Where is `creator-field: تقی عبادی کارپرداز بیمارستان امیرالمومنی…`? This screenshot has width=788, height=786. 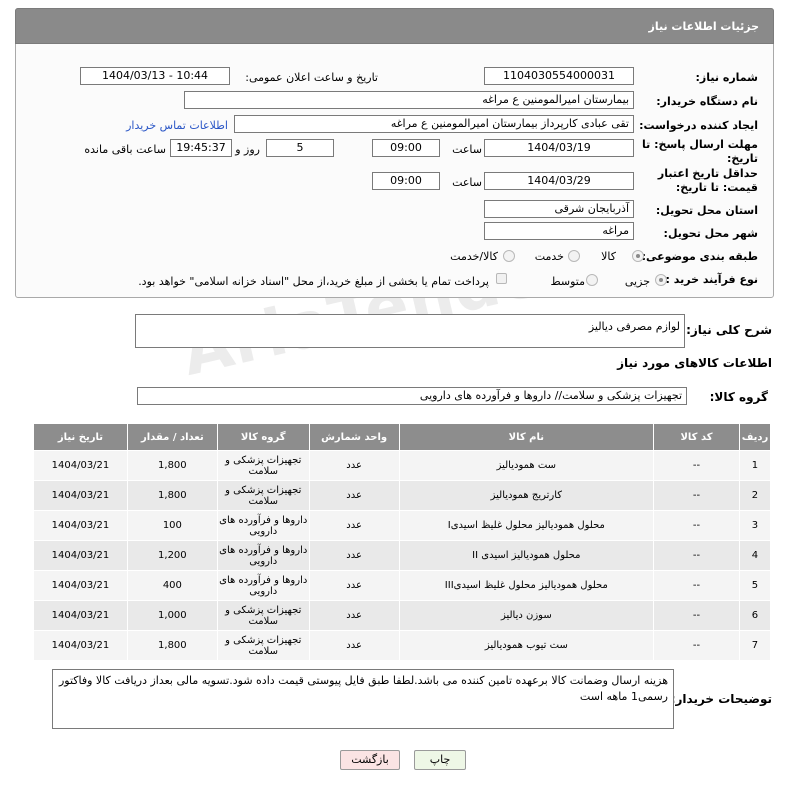 creator-field: تقی عبادی کارپرداز بیمارستان امیرالمومنی… is located at coordinates (434, 124).